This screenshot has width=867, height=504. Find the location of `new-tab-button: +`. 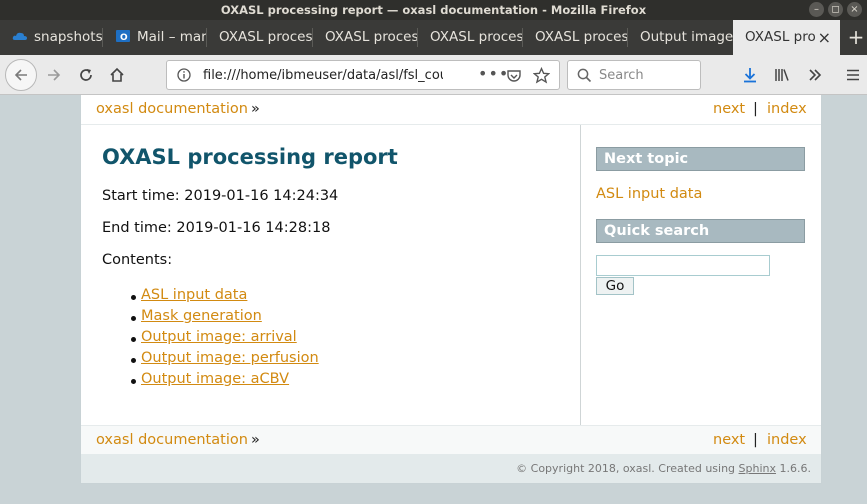

new-tab-button: + is located at coordinates (856, 37).